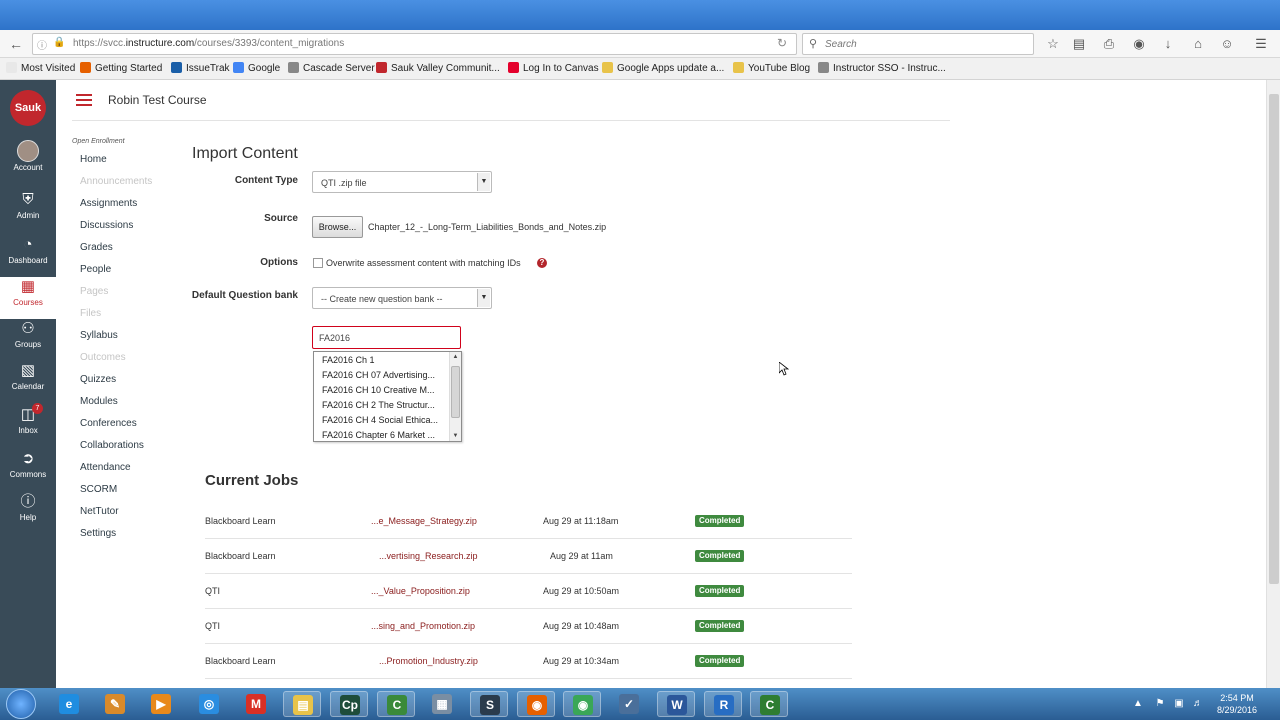  I want to click on course-nav-modules: Modules, so click(99, 401).